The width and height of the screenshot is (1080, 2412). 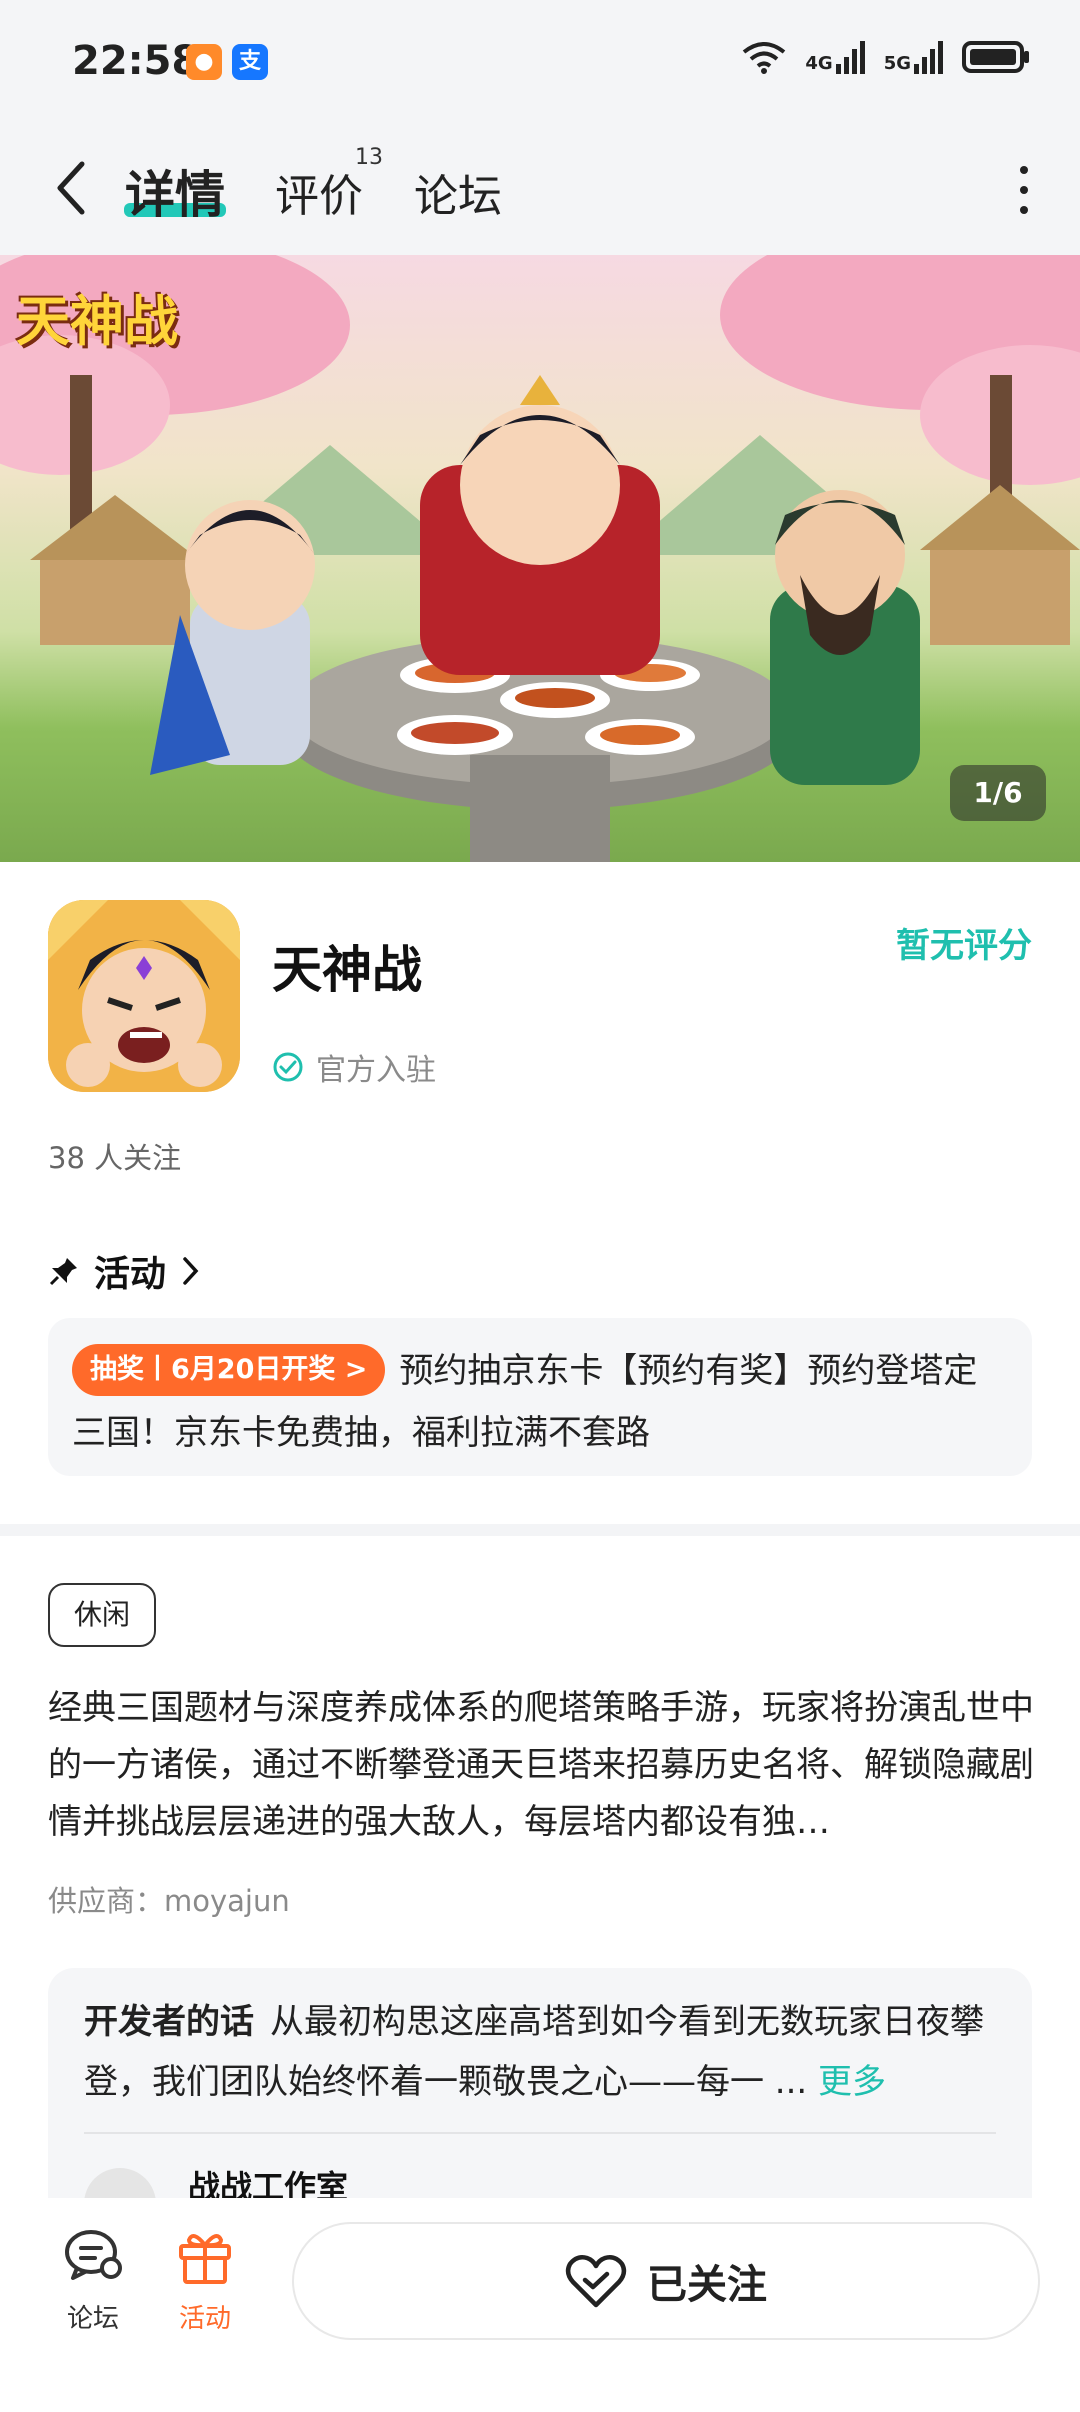 What do you see at coordinates (175, 191) in the screenshot?
I see `tab-details: 详情` at bounding box center [175, 191].